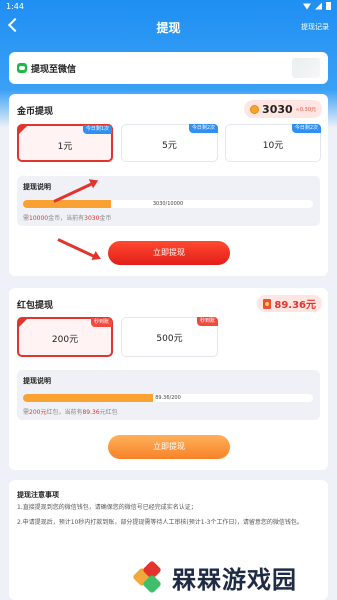  I want to click on coin-progress-text: 3030/10000, so click(168, 204).